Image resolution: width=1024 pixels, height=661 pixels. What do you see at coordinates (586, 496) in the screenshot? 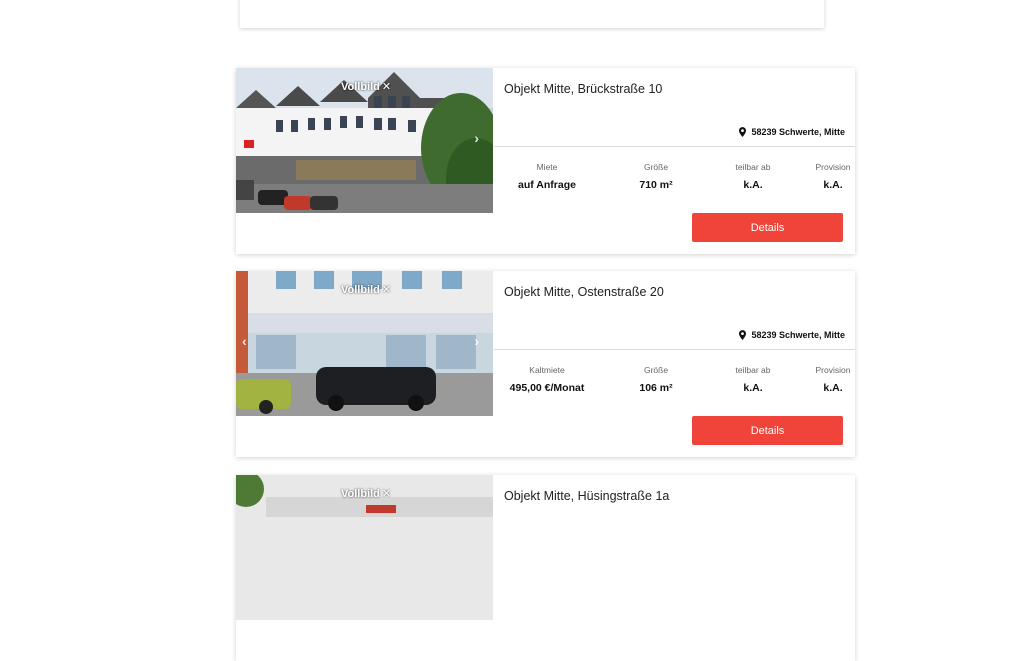
I see `listing-title: Objekt Mitte, Hüsingstraße 1a` at bounding box center [586, 496].